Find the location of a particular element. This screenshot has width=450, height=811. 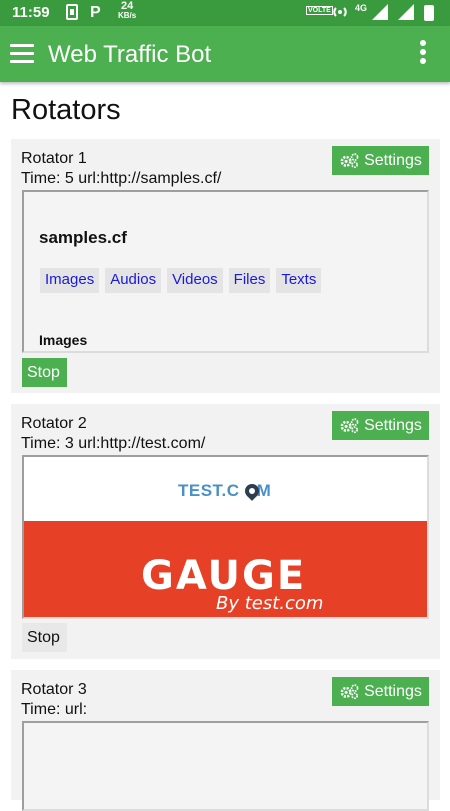

signal-2-icon is located at coordinates (406, 13).